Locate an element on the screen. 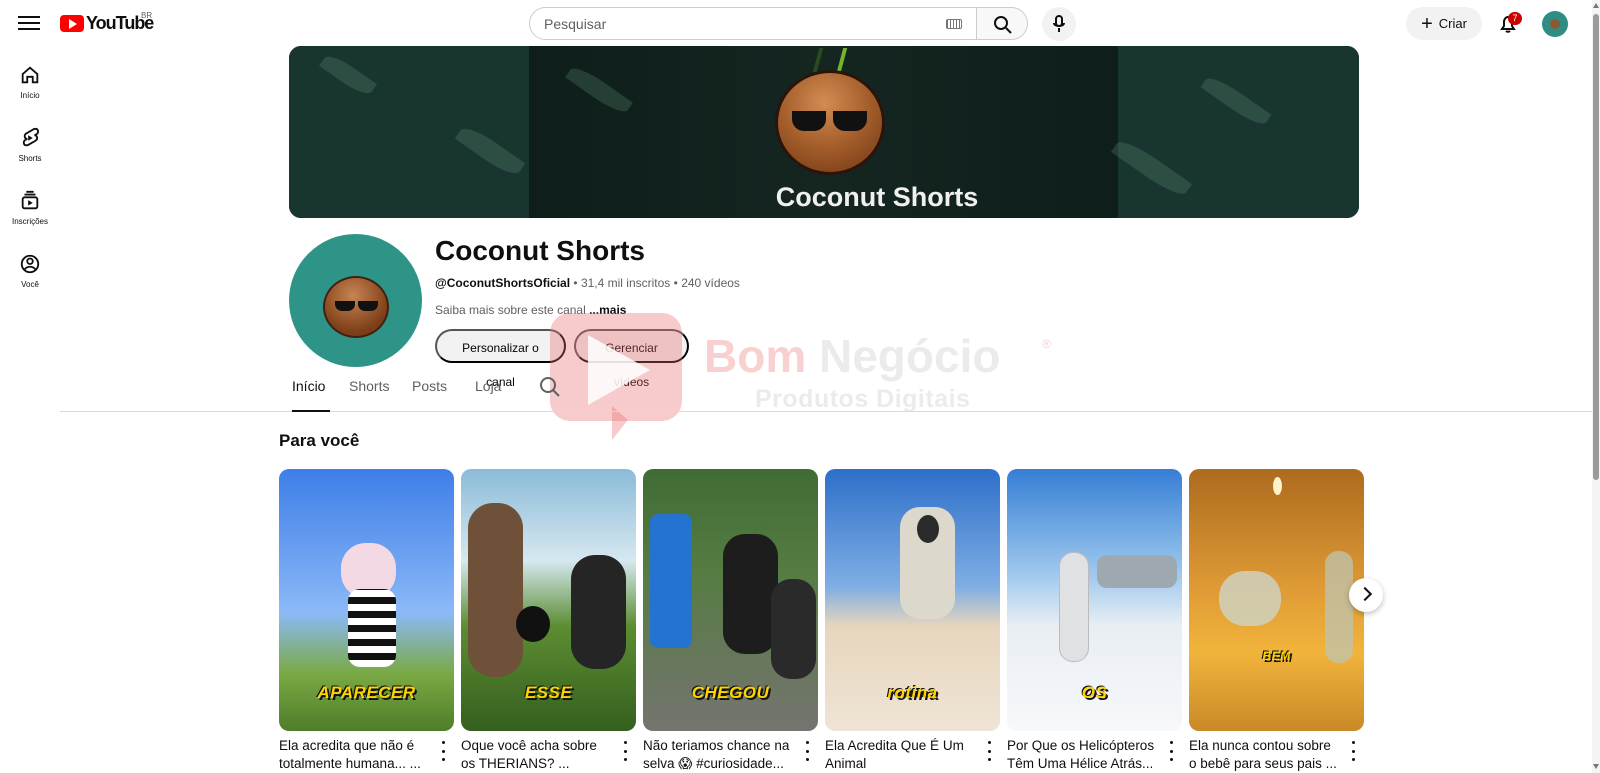 The height and width of the screenshot is (773, 1600). thumbnail-caption: APARECER is located at coordinates (366, 692).